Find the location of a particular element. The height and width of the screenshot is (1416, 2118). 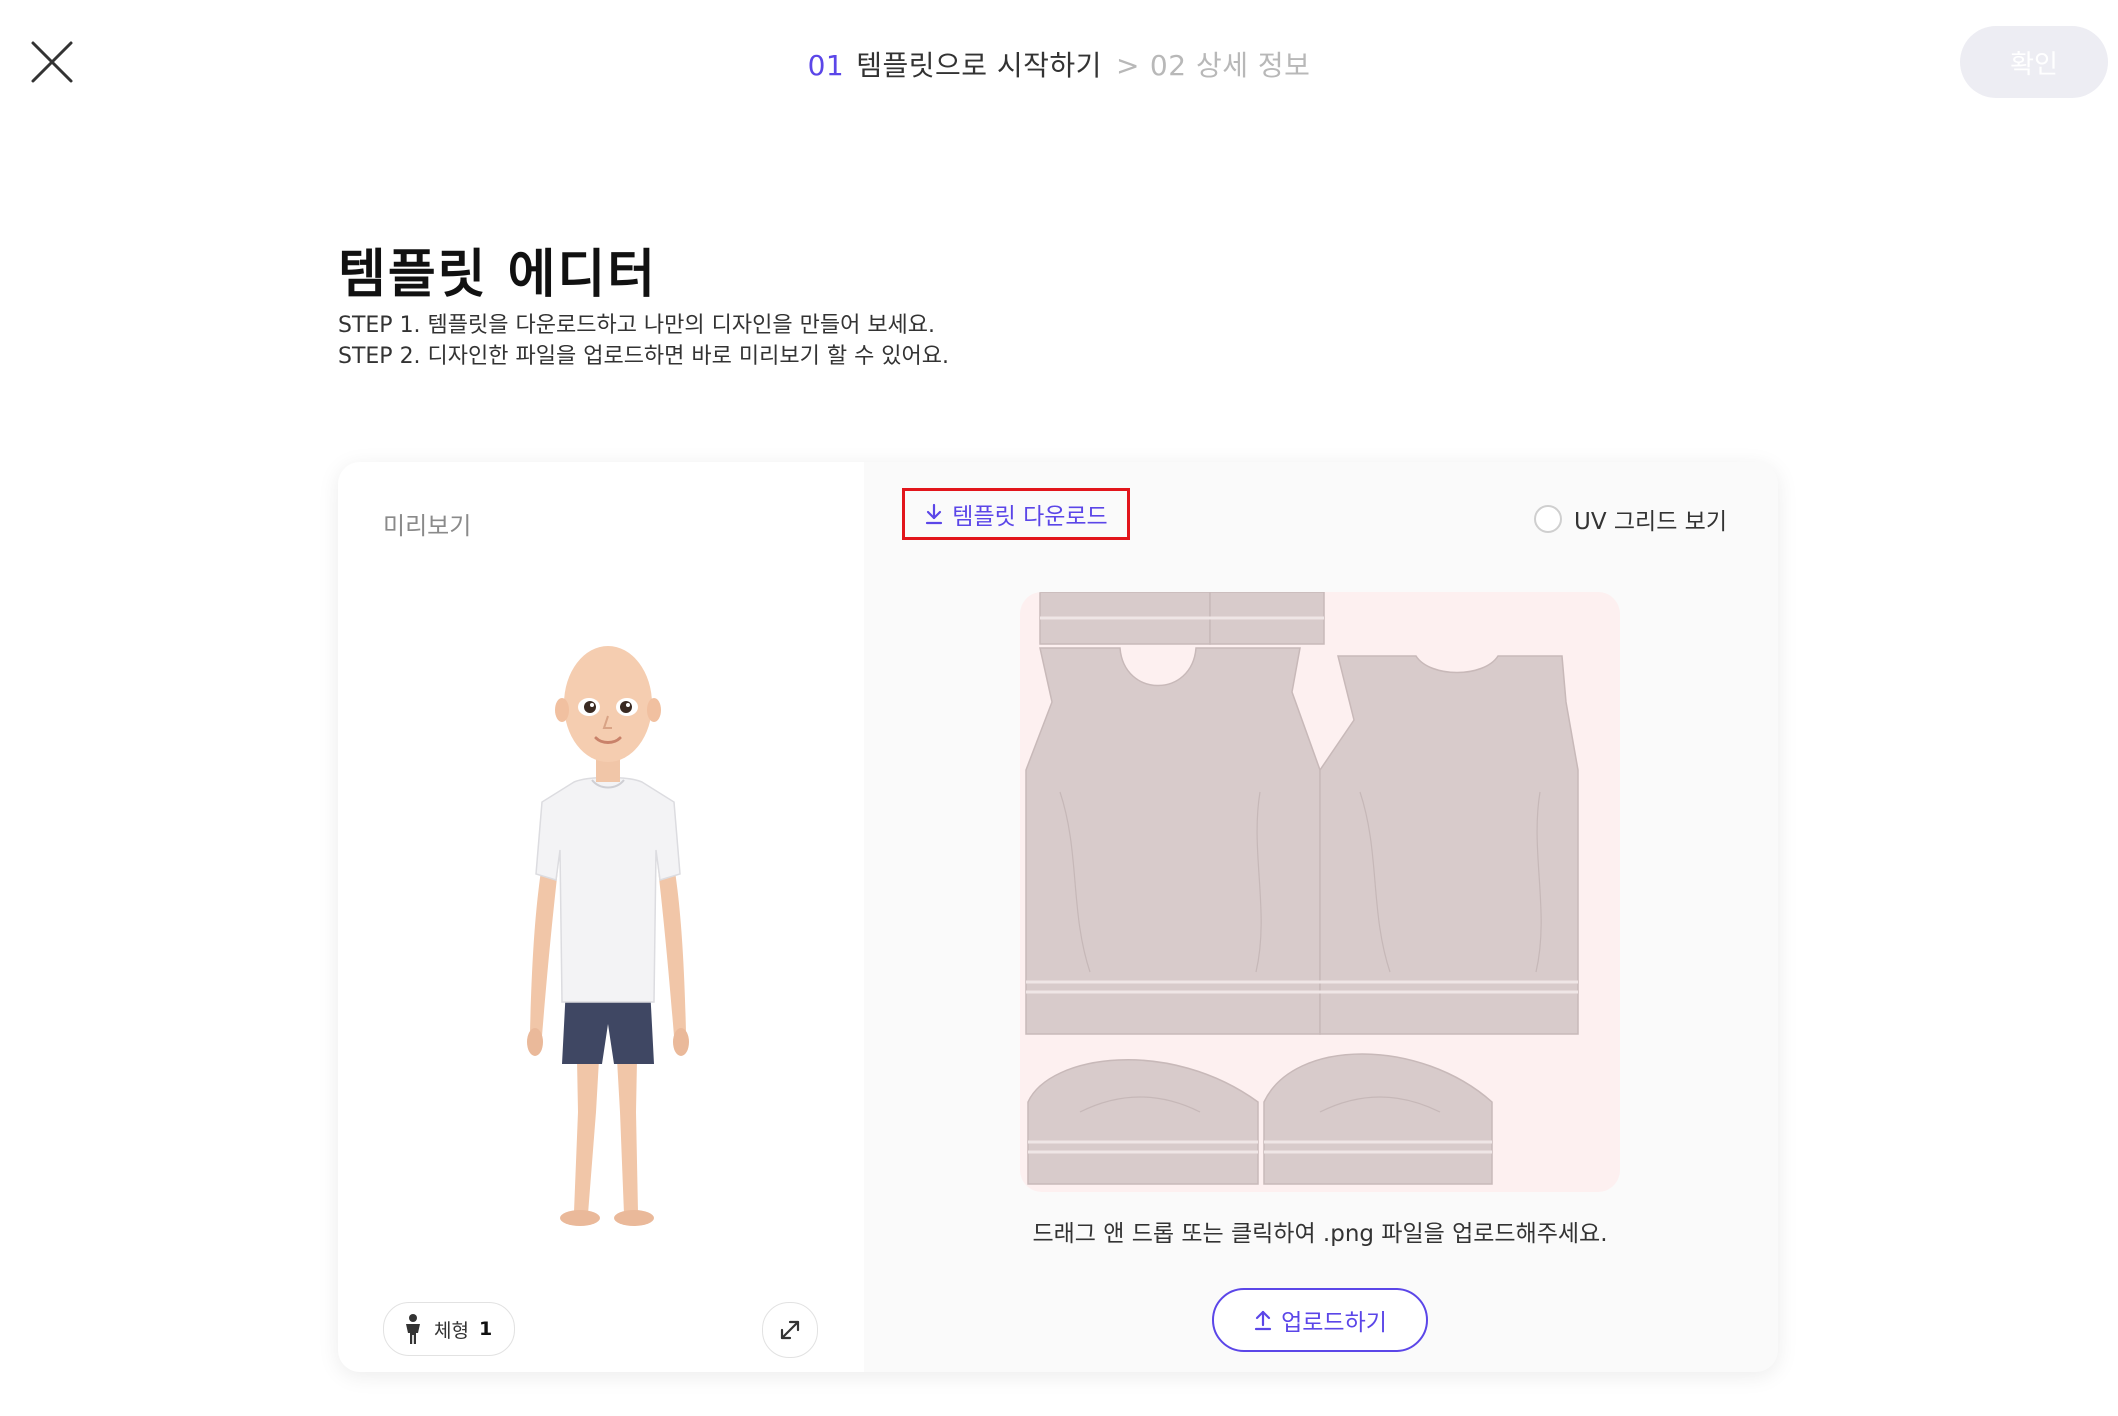

step-2-instruction: STEP 2. 디자인한 파일을 업로드하면 바로 미리보기 할 수 있어요. is located at coordinates (644, 356).